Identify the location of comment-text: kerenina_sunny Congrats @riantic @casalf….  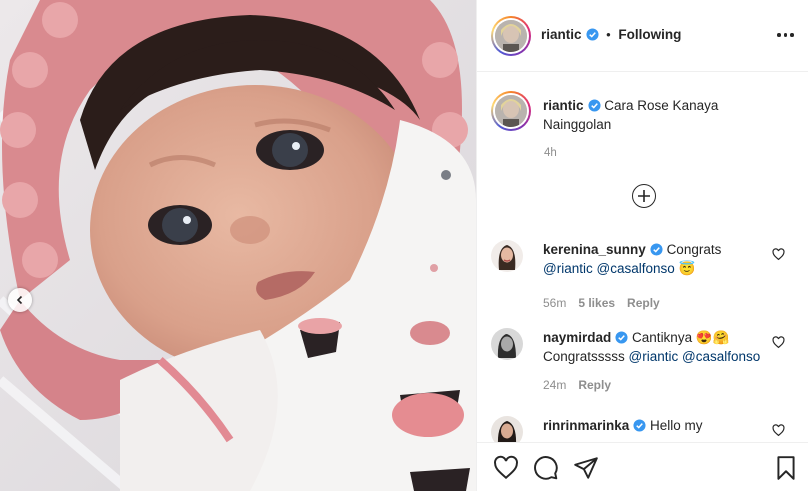
(652, 259).